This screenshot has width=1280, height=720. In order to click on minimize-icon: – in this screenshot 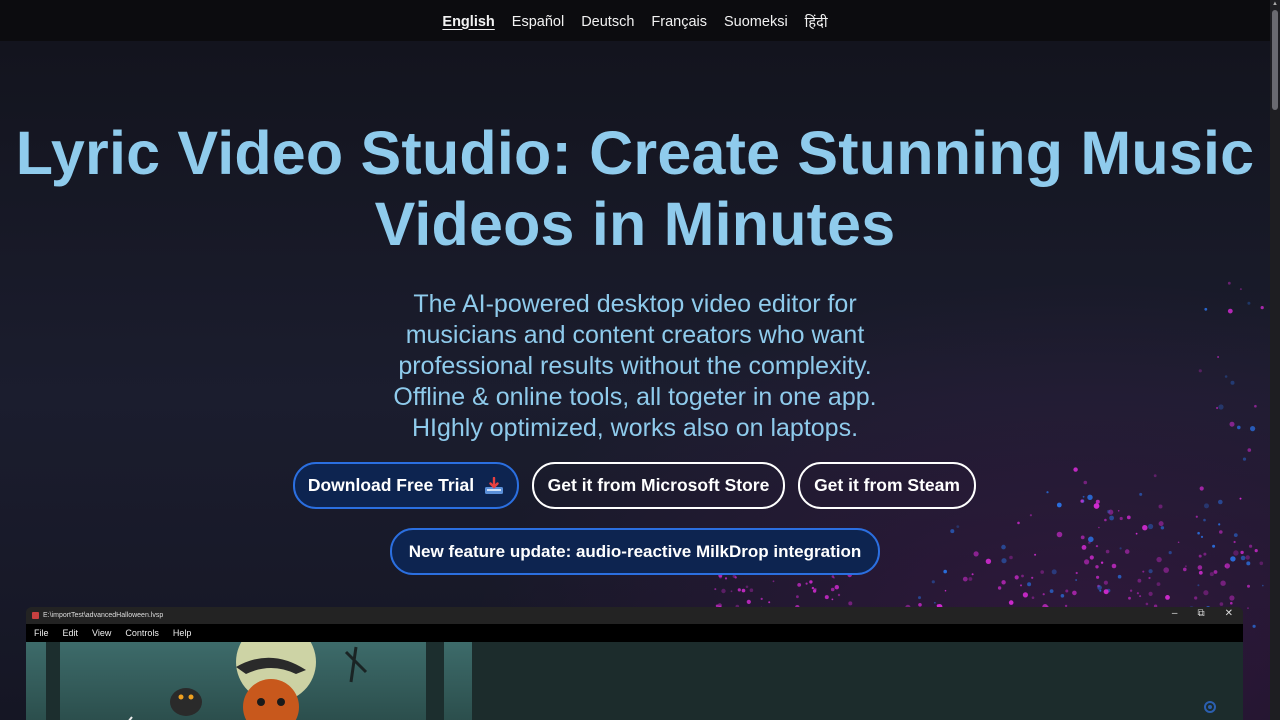, I will do `click(1174, 613)`.